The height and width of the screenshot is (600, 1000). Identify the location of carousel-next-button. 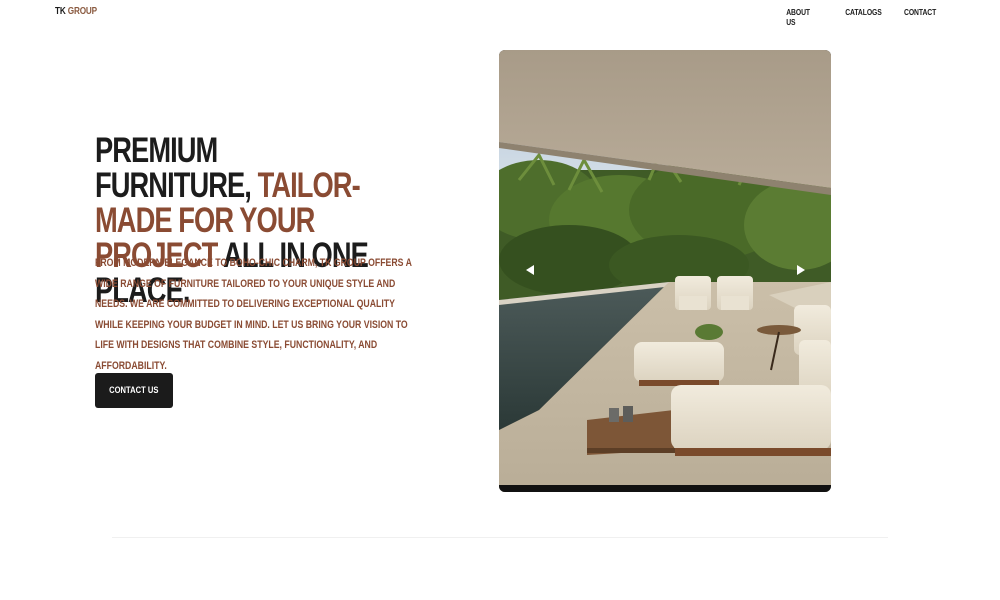
(801, 270).